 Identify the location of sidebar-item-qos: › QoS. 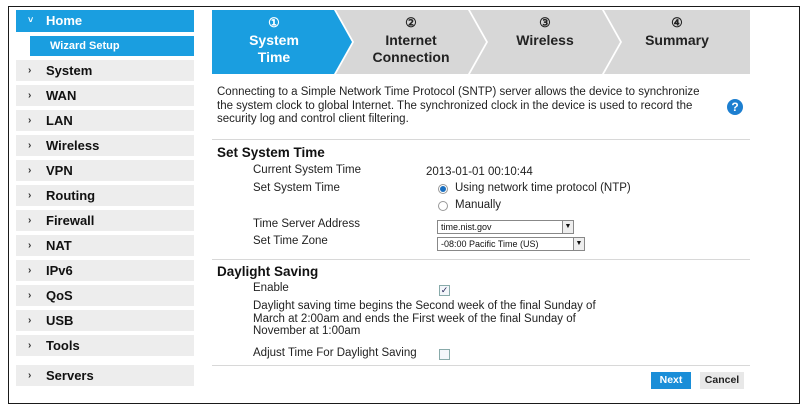
(105, 295).